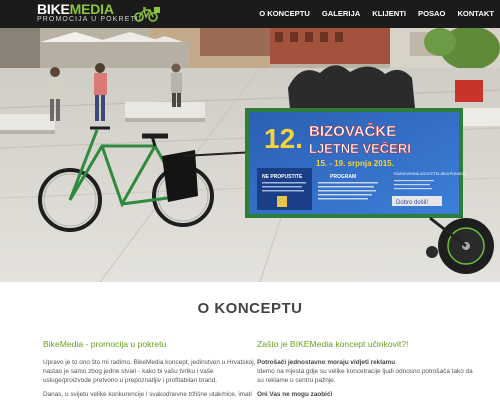 This screenshot has height=400, width=500. I want to click on concept-heading: BikeMedia - promocija u pokretu, so click(105, 344).